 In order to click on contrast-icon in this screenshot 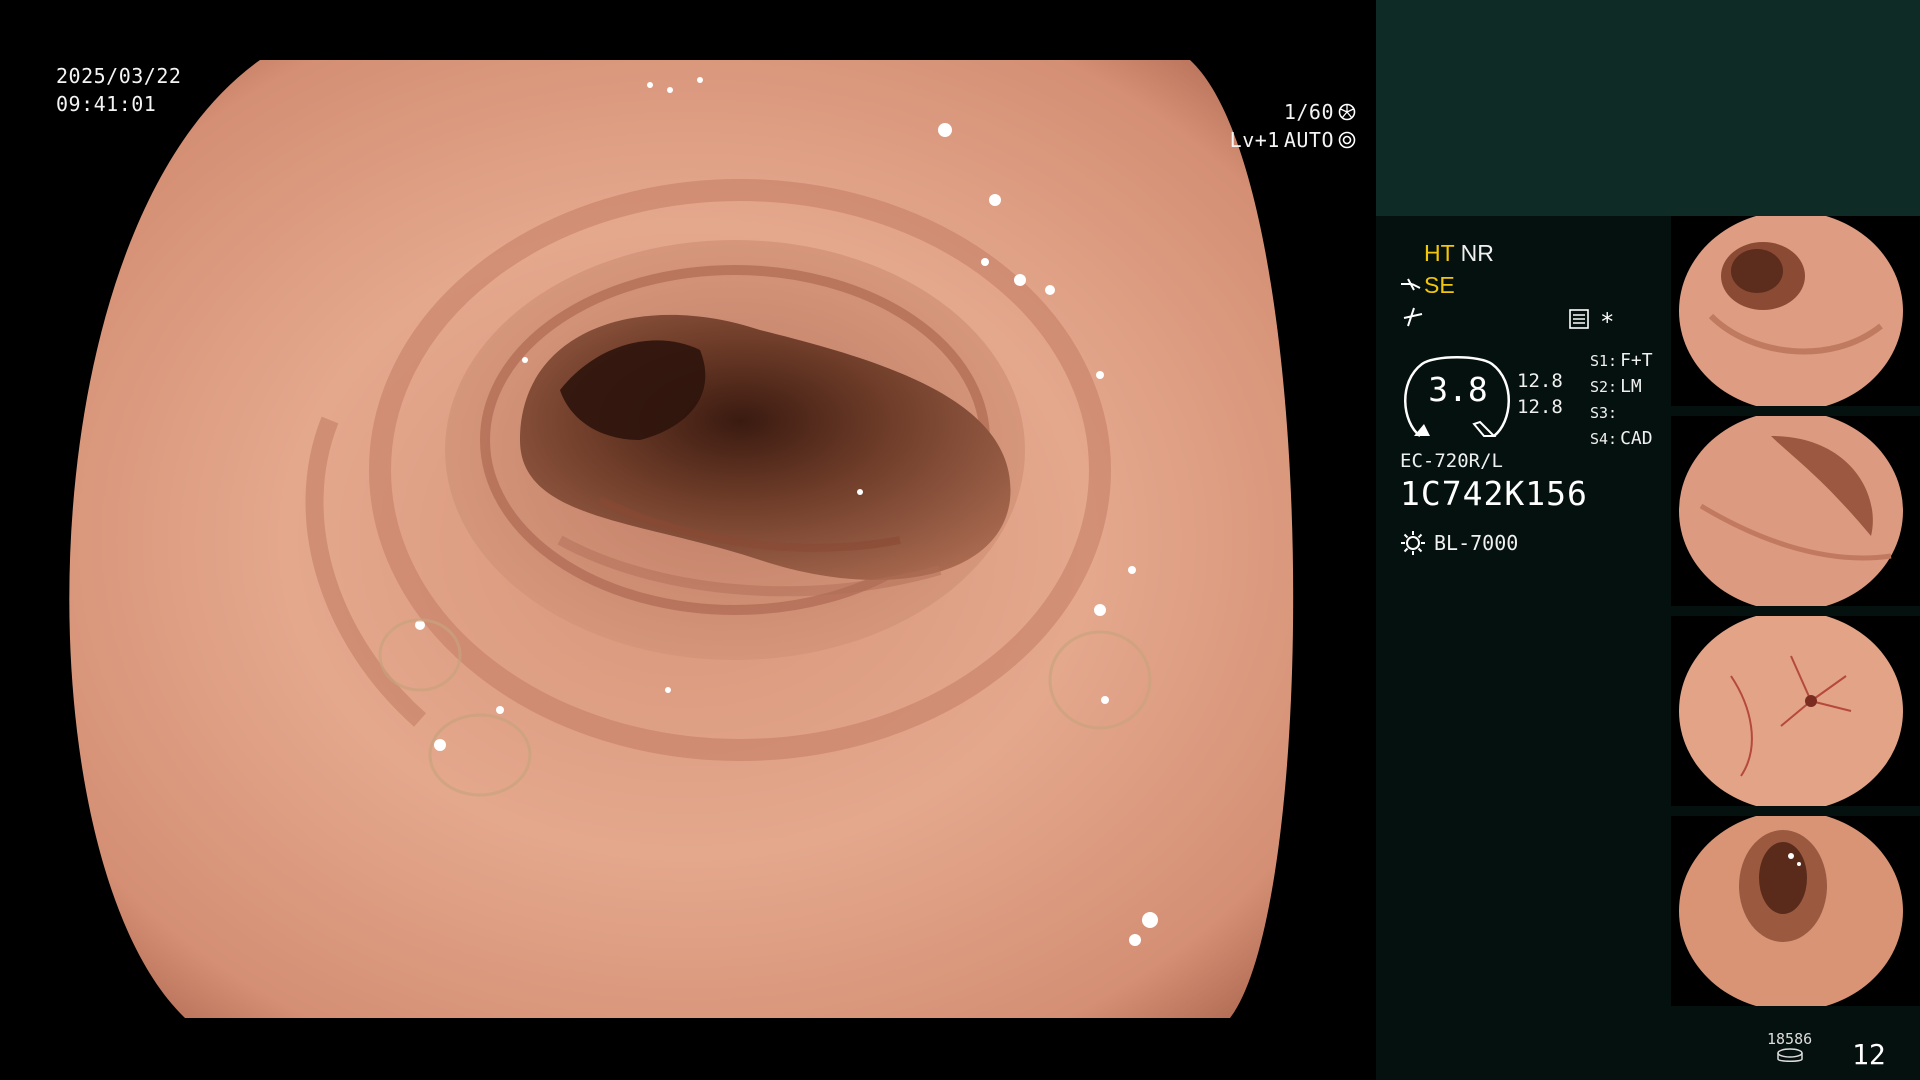, I will do `click(1413, 317)`.